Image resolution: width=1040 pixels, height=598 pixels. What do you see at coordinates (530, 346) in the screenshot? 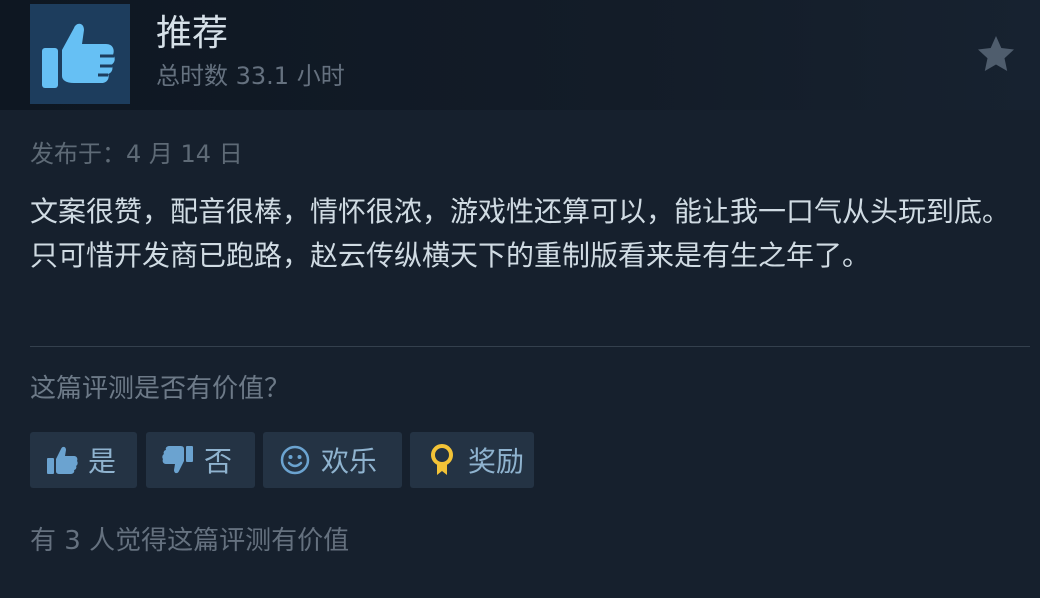
I see `divider` at bounding box center [530, 346].